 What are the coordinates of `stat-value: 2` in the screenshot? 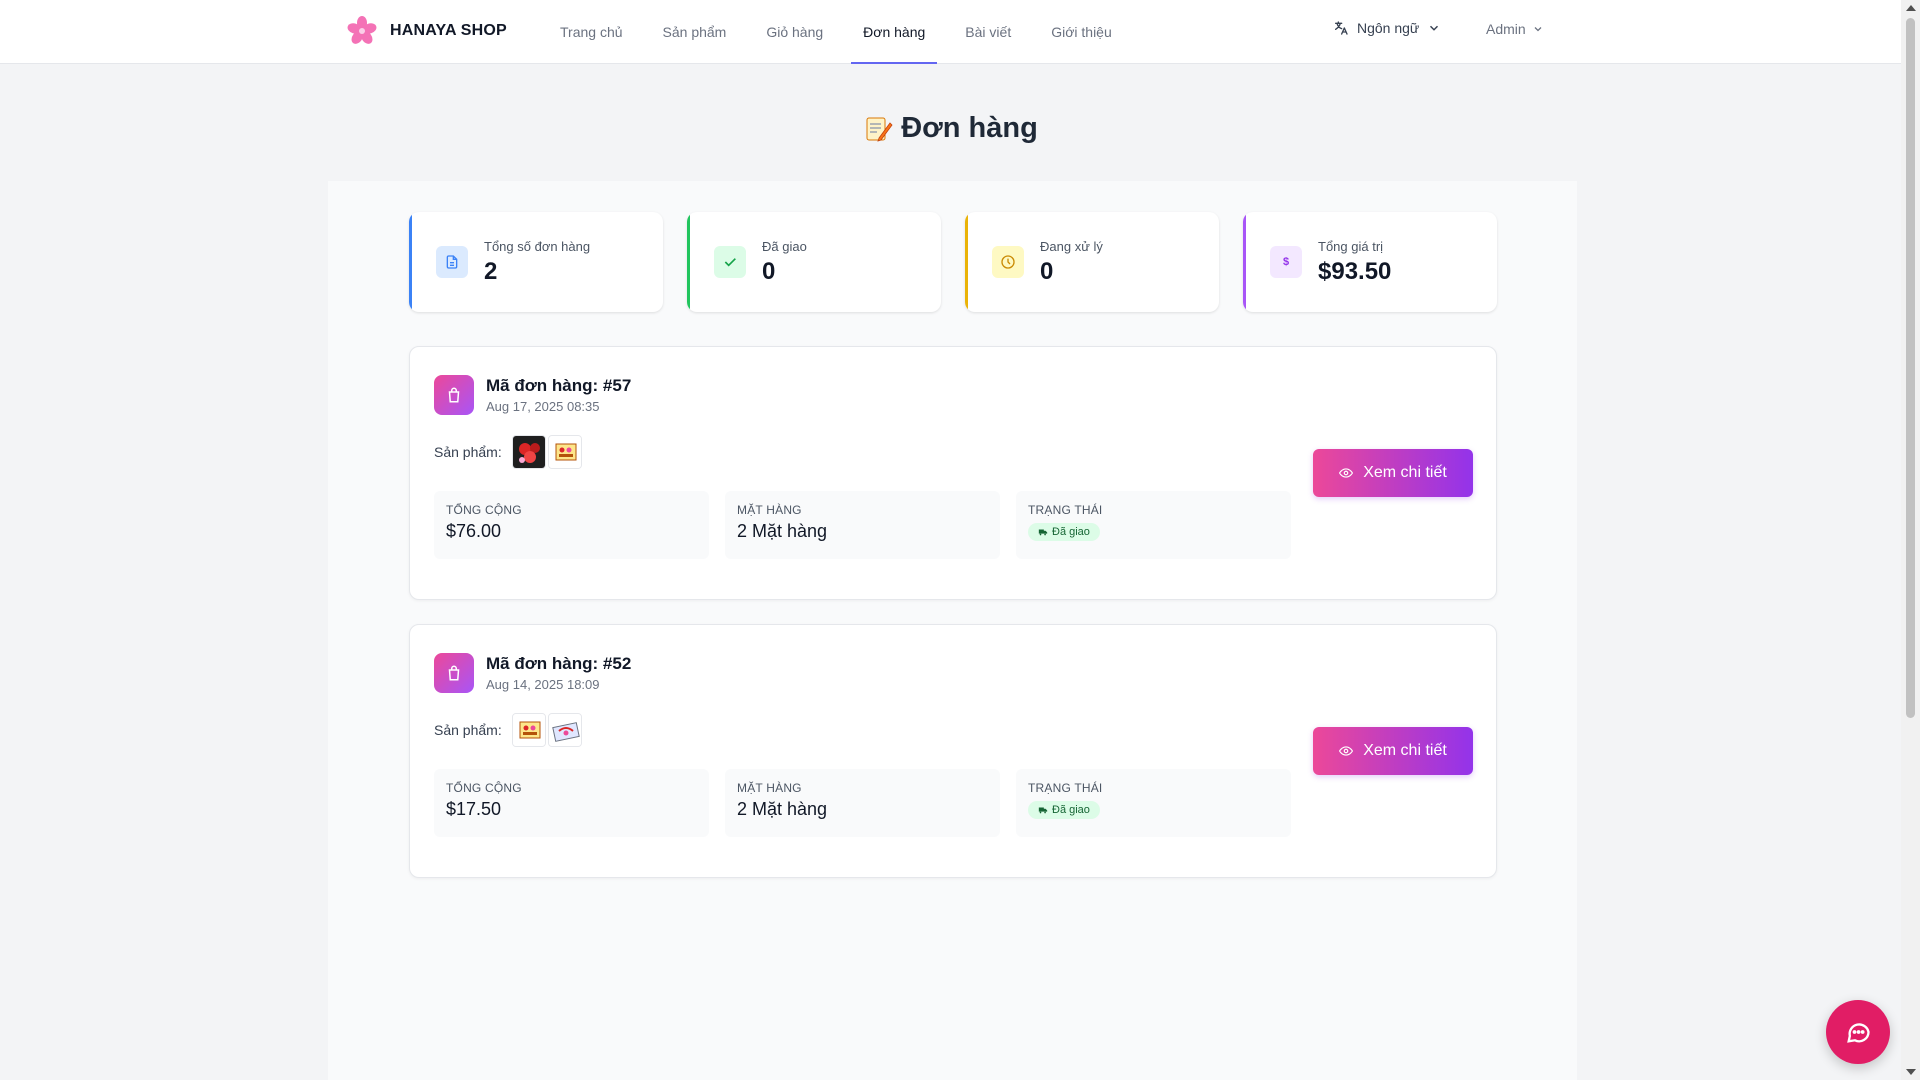 It's located at (491, 271).